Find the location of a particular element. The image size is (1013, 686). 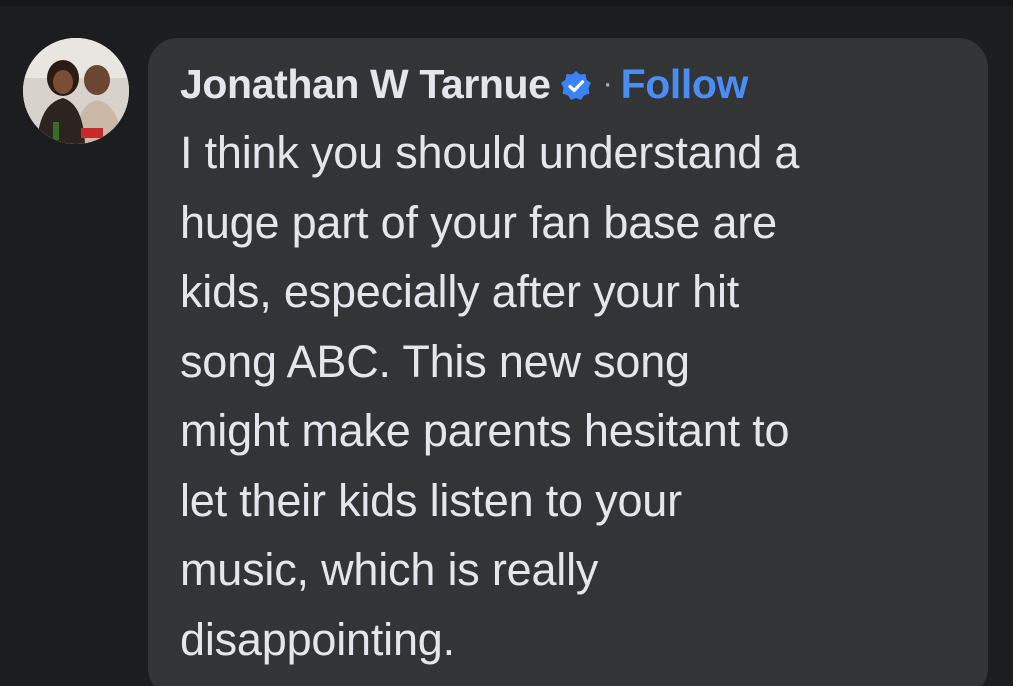

comment-header: Jonathan W Tarnue · Follow is located at coordinates (464, 84).